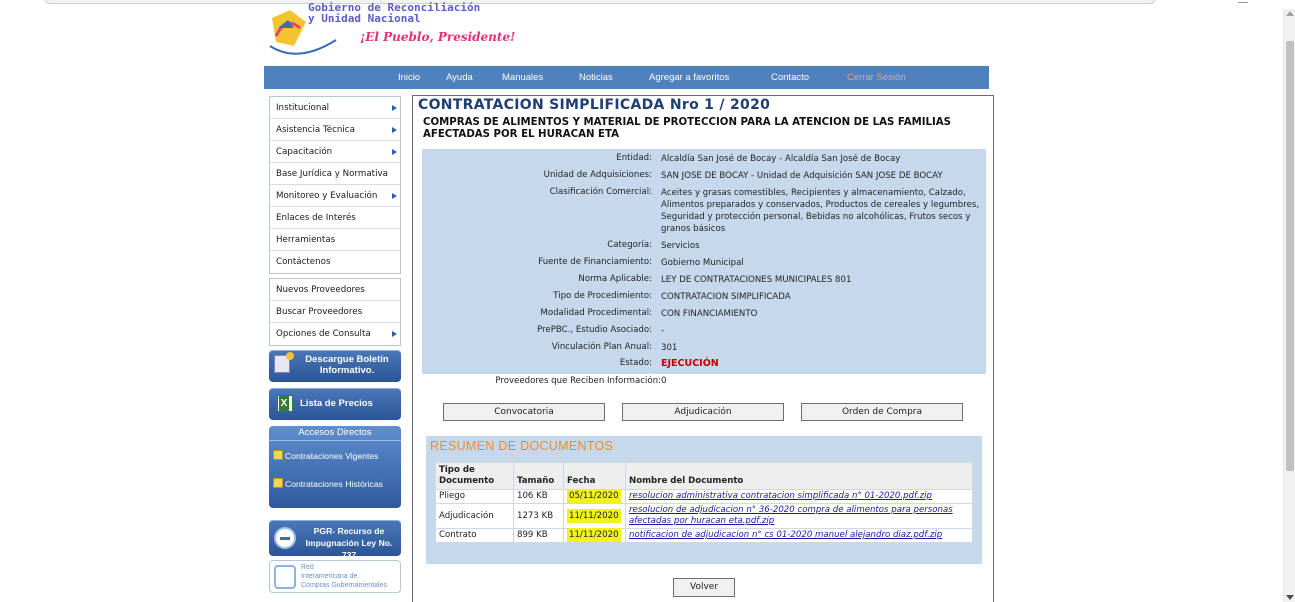 The height and width of the screenshot is (602, 1295). Describe the element at coordinates (882, 412) in the screenshot. I see `orden-compra-button: Orden de Compra` at that location.